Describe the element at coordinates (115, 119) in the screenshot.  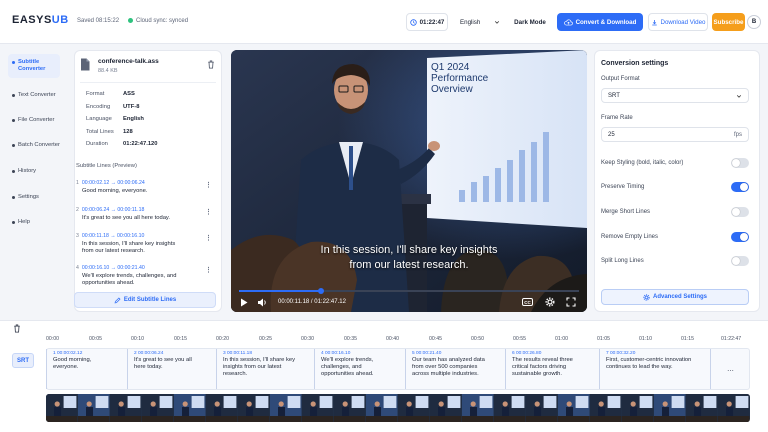
I see `info-row-language: Language English` at that location.